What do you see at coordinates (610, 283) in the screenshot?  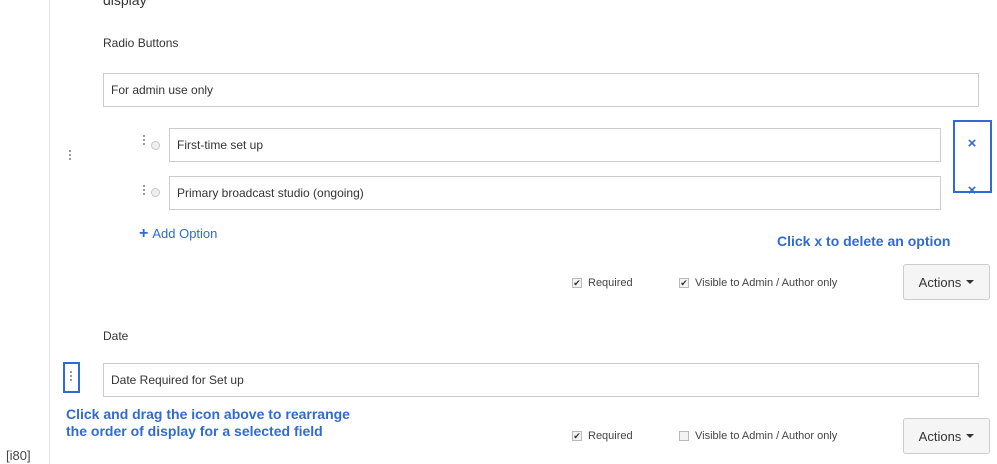 I see `required-label-radio: Required` at bounding box center [610, 283].